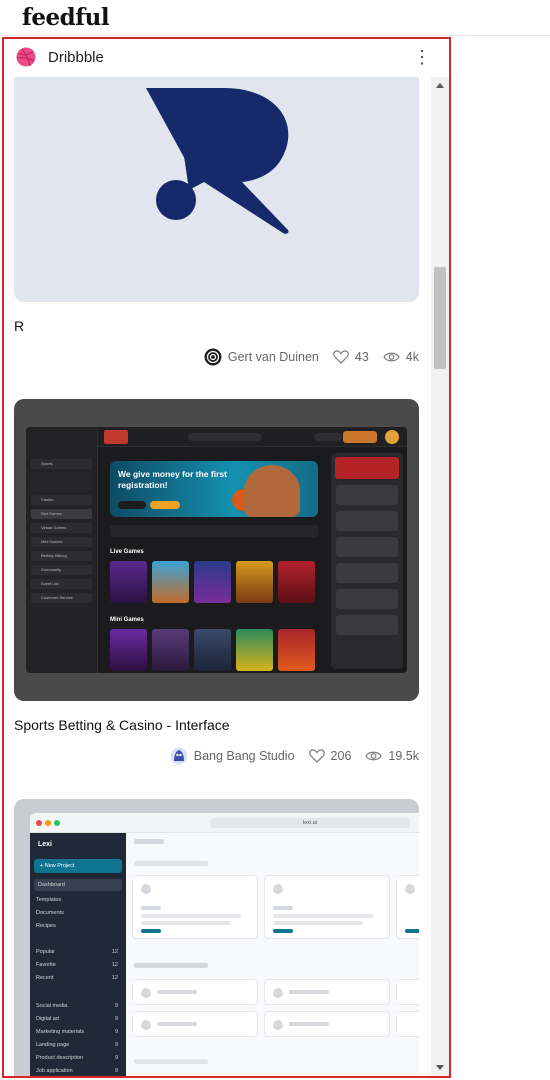  Describe the element at coordinates (214, 531) in the screenshot. I see `game-tabs` at that location.